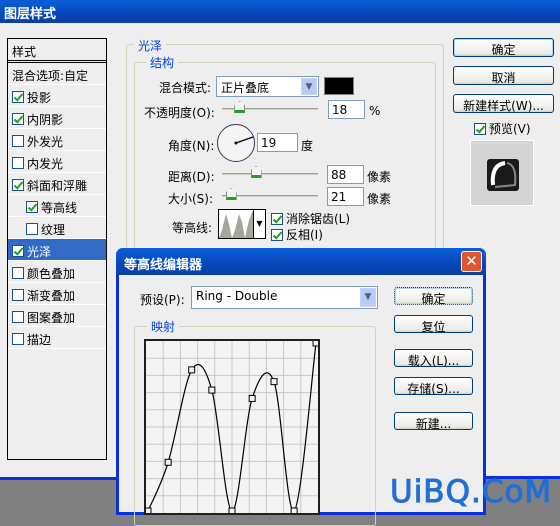 The width and height of the screenshot is (560, 526). Describe the element at coordinates (502, 173) in the screenshot. I see `style-preview` at that location.